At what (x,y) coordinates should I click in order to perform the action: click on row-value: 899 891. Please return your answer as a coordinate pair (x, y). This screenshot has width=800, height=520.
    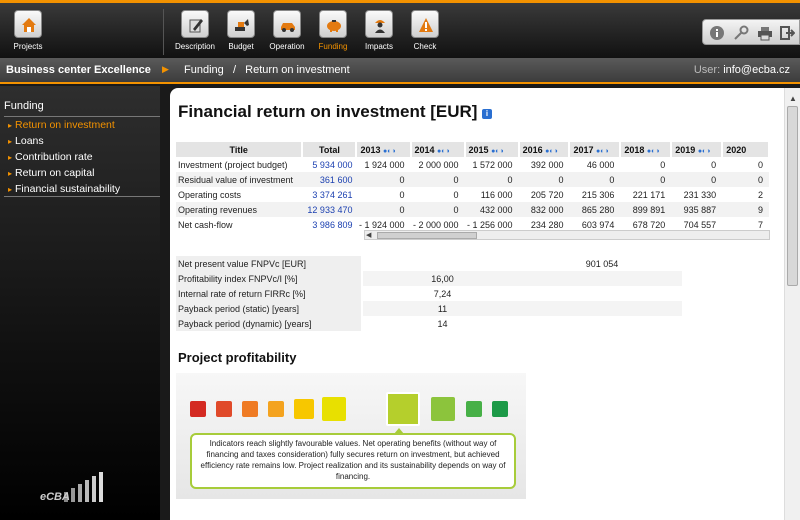
    Looking at the image, I should click on (646, 209).